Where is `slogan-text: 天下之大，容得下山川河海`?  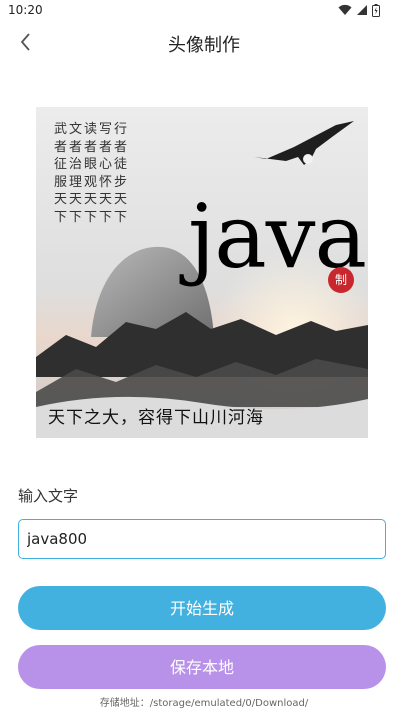 slogan-text: 天下之大，容得下山川河海 is located at coordinates (156, 418).